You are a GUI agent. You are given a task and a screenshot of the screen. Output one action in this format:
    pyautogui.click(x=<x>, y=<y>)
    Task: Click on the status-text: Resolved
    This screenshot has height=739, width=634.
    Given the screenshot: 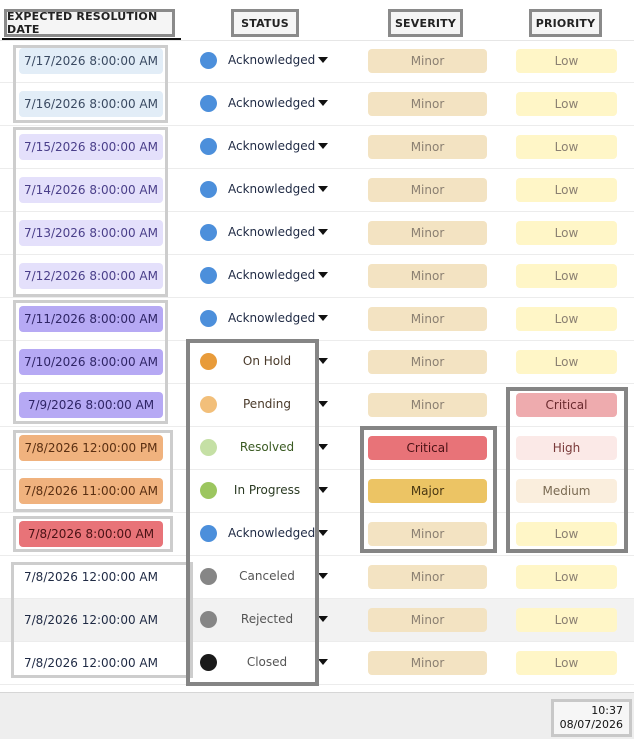 What is the action you would take?
    pyautogui.click(x=267, y=447)
    